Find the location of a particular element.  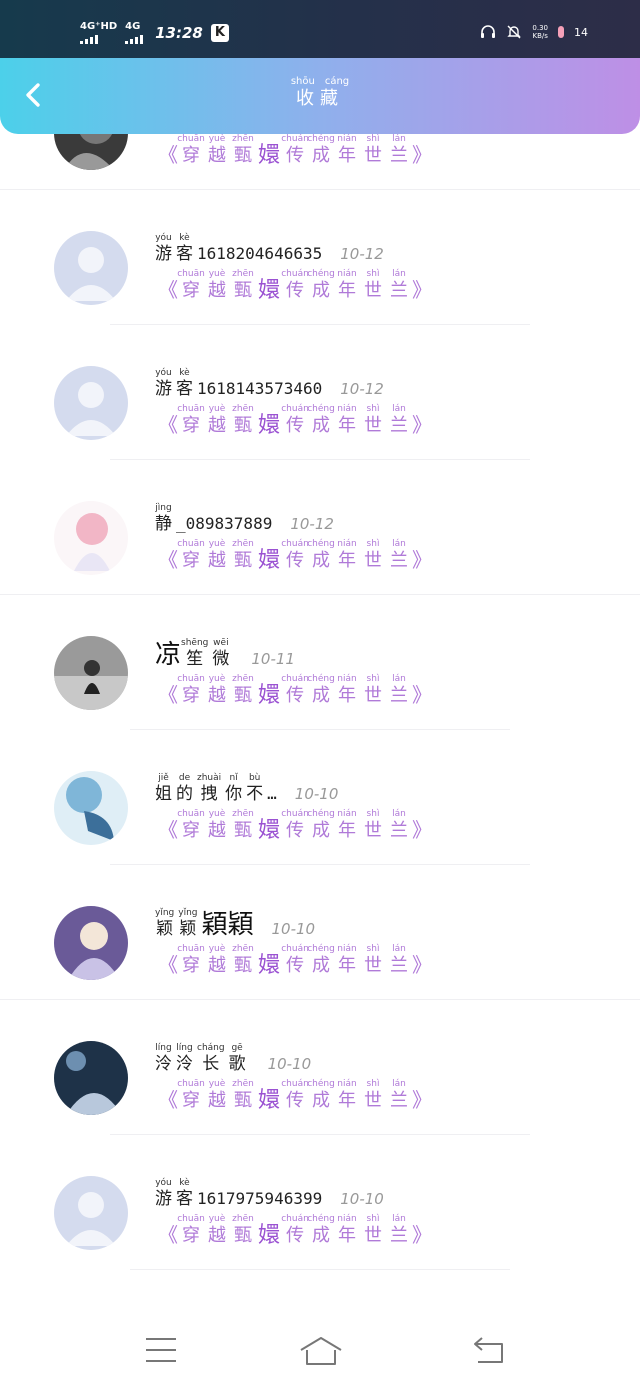

hanzi: 颖 is located at coordinates (165, 929).